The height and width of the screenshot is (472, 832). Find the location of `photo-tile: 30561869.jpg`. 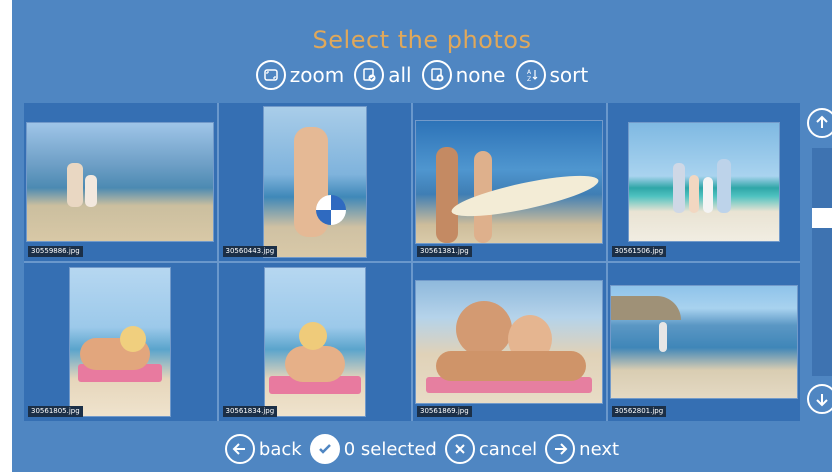

photo-tile: 30561869.jpg is located at coordinates (509, 342).